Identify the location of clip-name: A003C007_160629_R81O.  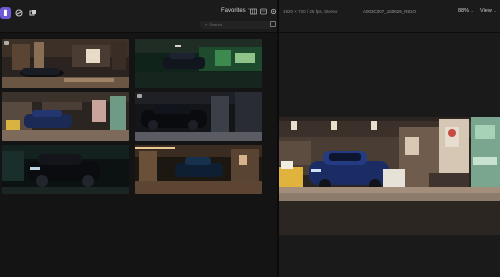
(390, 11).